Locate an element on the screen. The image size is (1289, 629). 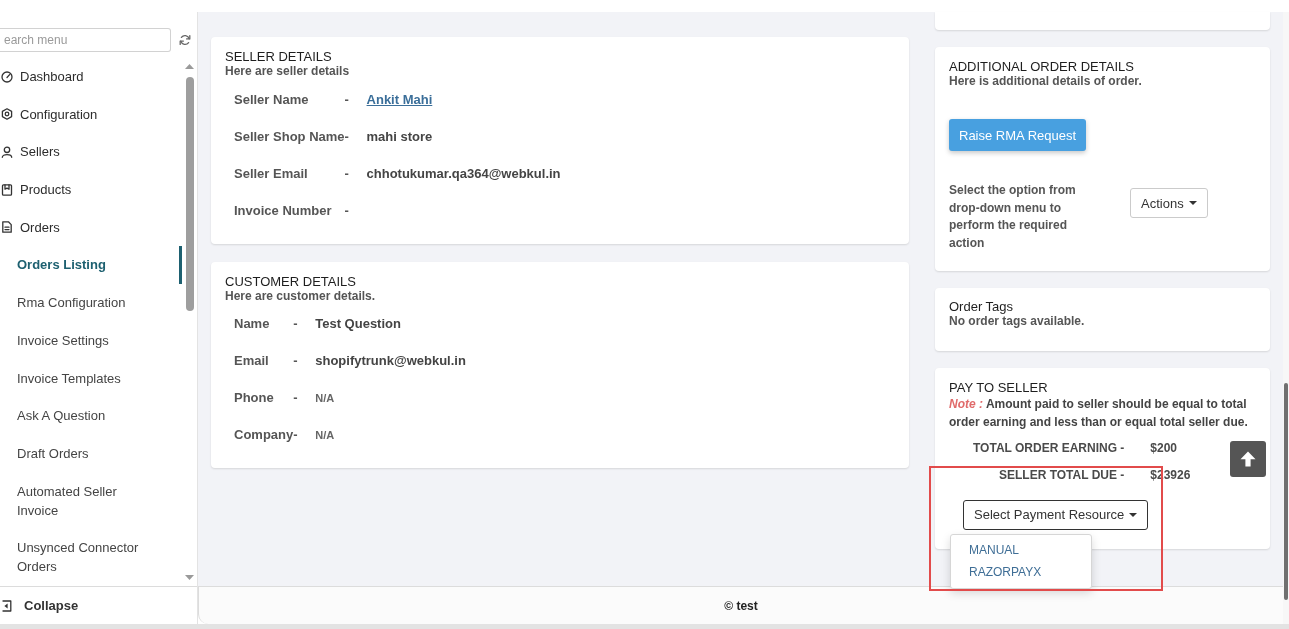
menu-item: Dashboard is located at coordinates (91, 77).